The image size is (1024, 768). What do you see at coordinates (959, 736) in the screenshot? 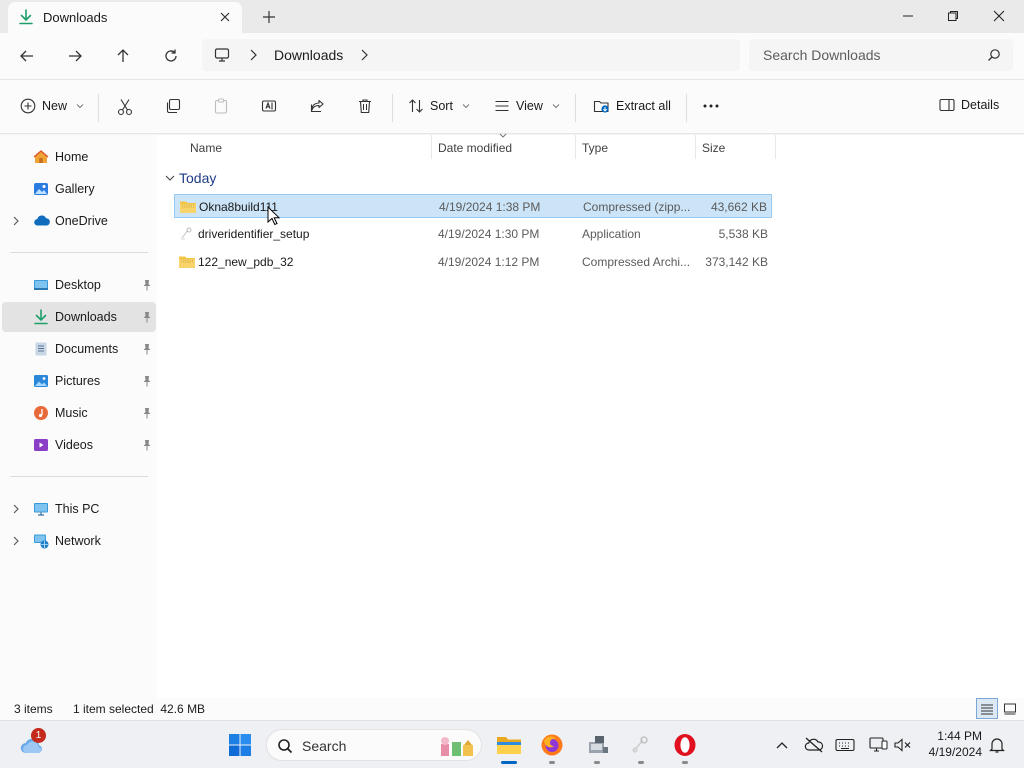
I see `clock-time: 1:44 PM` at bounding box center [959, 736].